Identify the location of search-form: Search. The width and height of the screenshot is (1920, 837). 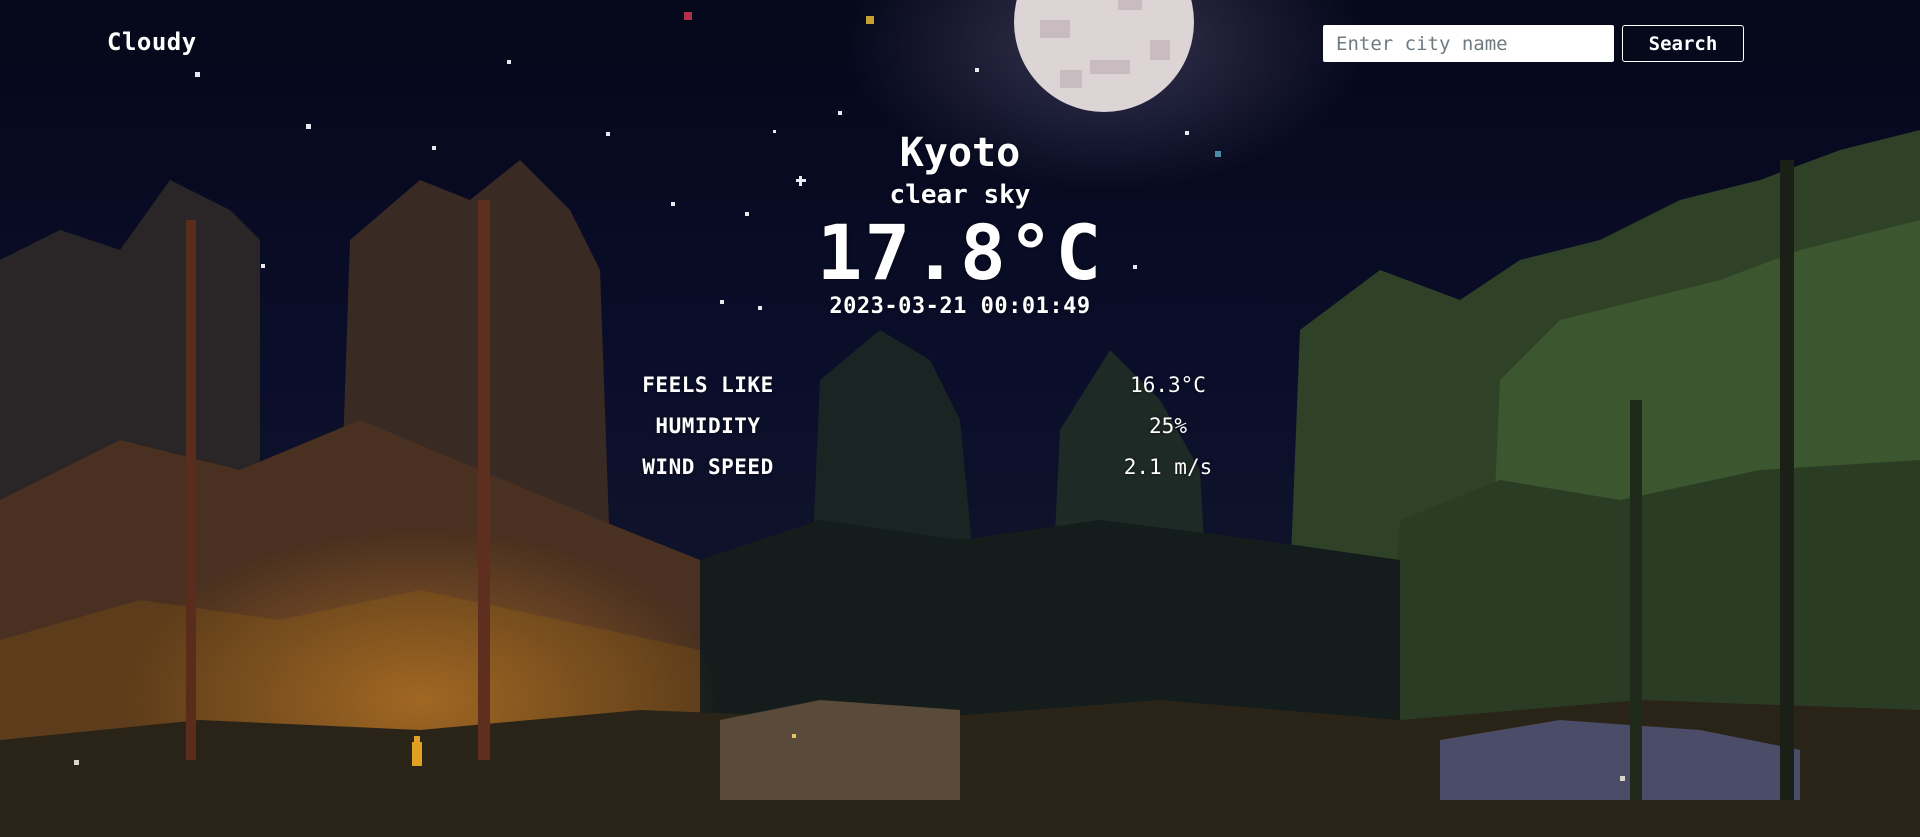
(1533, 43).